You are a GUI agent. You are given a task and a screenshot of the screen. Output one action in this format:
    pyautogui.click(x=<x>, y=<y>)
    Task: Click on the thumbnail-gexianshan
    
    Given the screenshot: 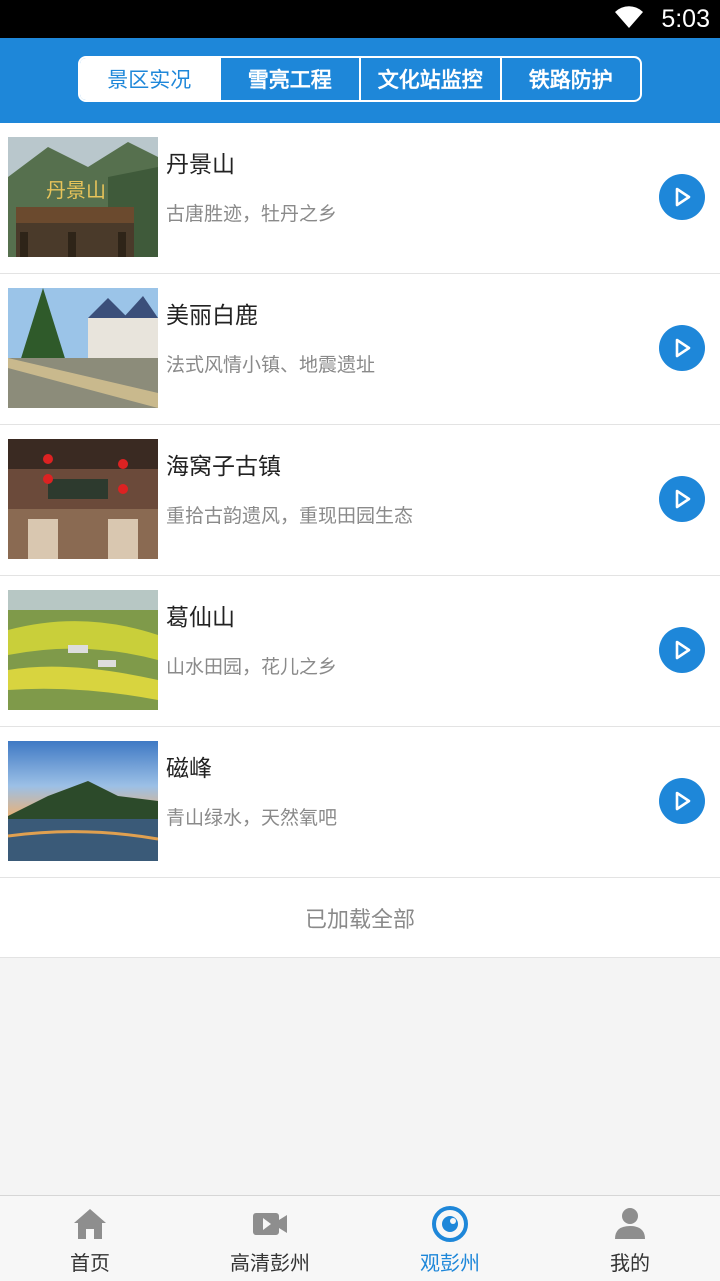 What is the action you would take?
    pyautogui.click(x=83, y=650)
    